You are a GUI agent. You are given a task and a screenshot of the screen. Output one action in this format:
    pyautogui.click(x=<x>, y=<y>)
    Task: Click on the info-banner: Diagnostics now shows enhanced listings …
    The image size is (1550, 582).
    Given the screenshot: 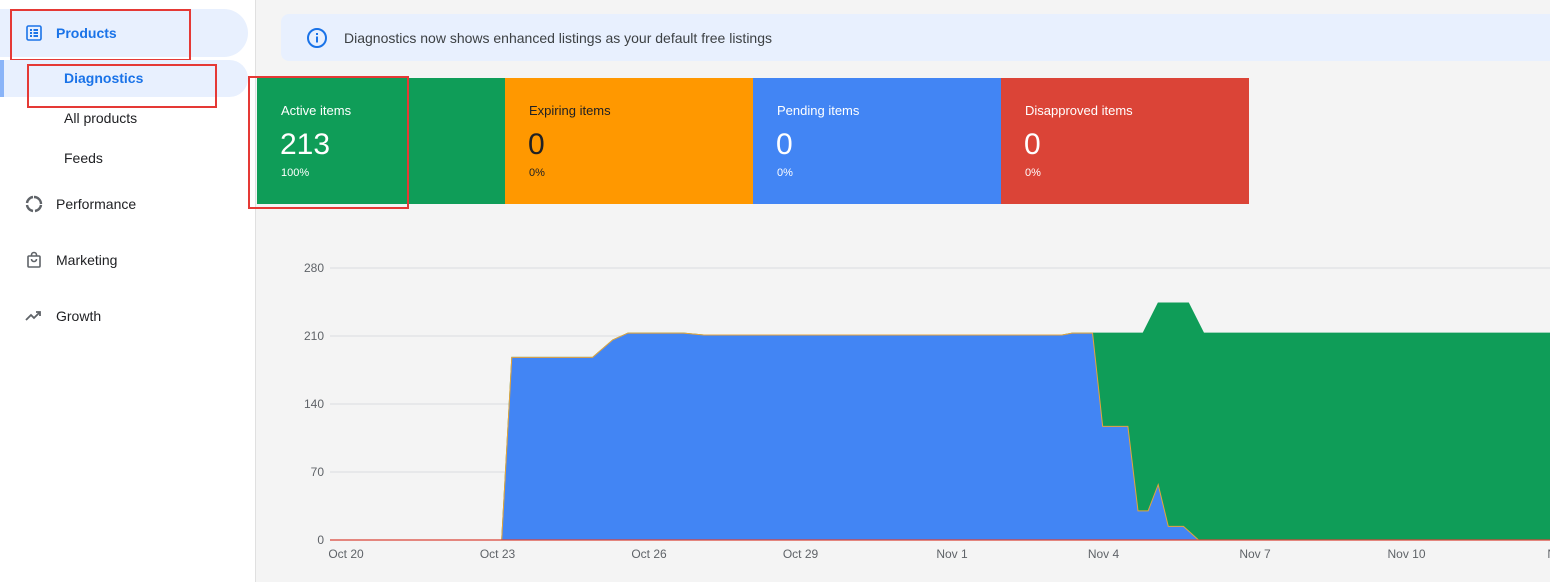 What is the action you would take?
    pyautogui.click(x=915, y=37)
    